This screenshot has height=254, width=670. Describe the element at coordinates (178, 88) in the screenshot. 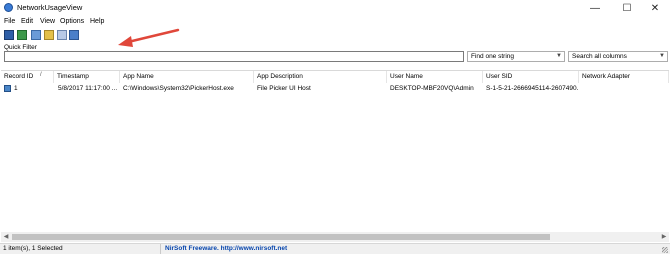

I see `cell-app-name: C:\Windows\System32\PickerHost.exe` at that location.